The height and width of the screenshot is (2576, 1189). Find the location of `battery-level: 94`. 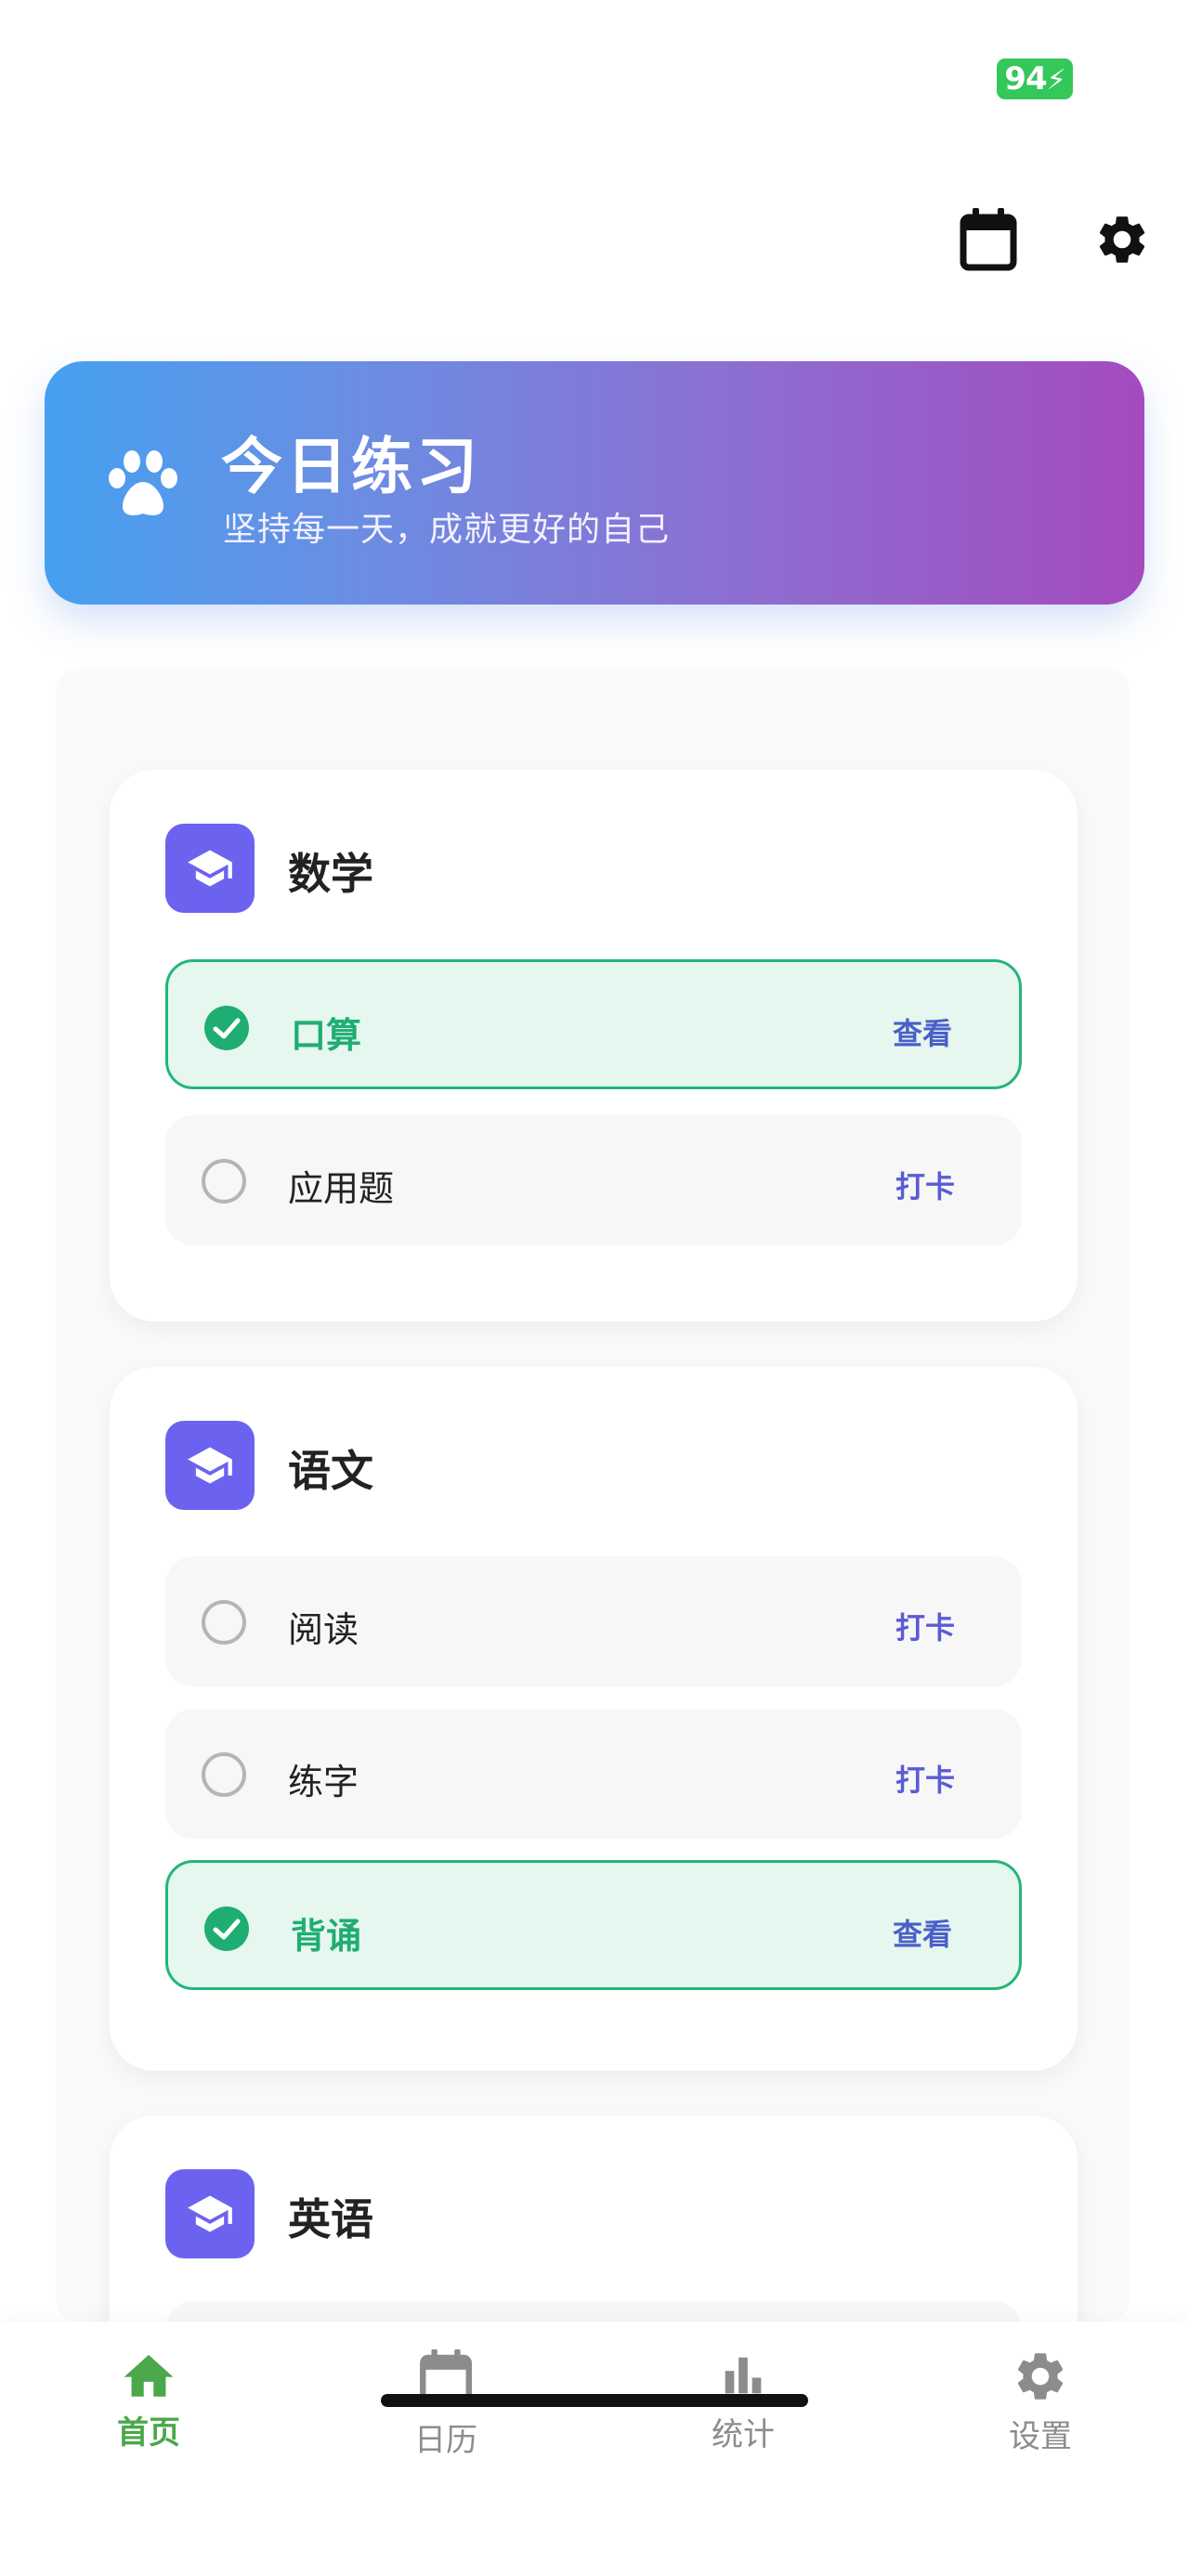

battery-level: 94 is located at coordinates (1025, 79).